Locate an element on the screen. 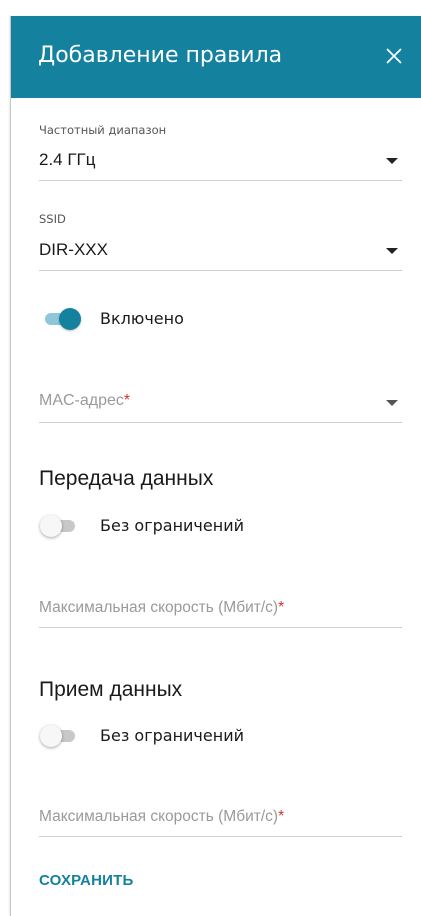 The image size is (421, 916). frequency-label: Частотный диапазон is located at coordinates (103, 130).